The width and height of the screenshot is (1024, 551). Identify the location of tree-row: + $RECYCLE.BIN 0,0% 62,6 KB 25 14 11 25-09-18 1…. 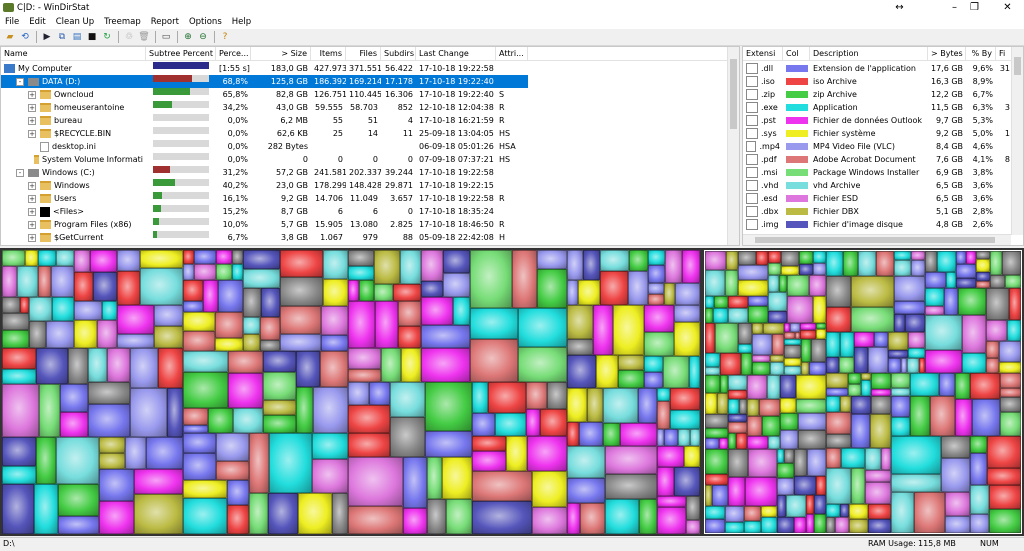
(264, 133).